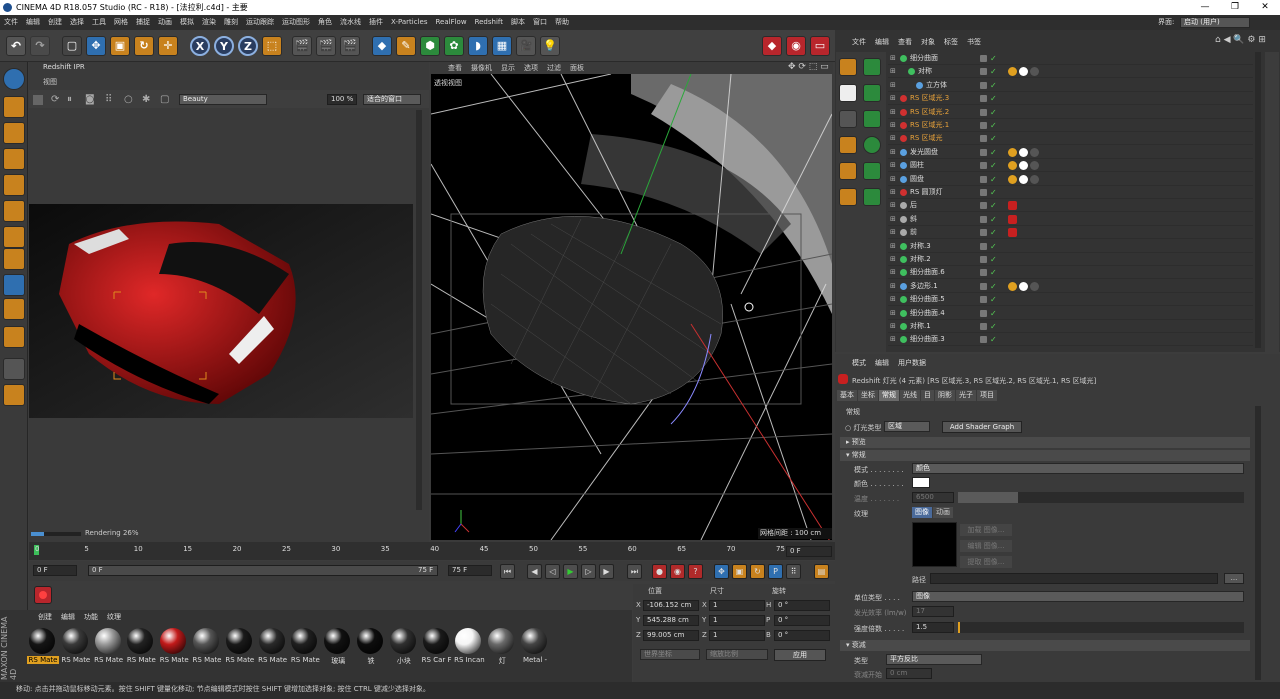 The height and width of the screenshot is (699, 1280). What do you see at coordinates (502, 46) in the screenshot?
I see `floor-icon: ▦` at bounding box center [502, 46].